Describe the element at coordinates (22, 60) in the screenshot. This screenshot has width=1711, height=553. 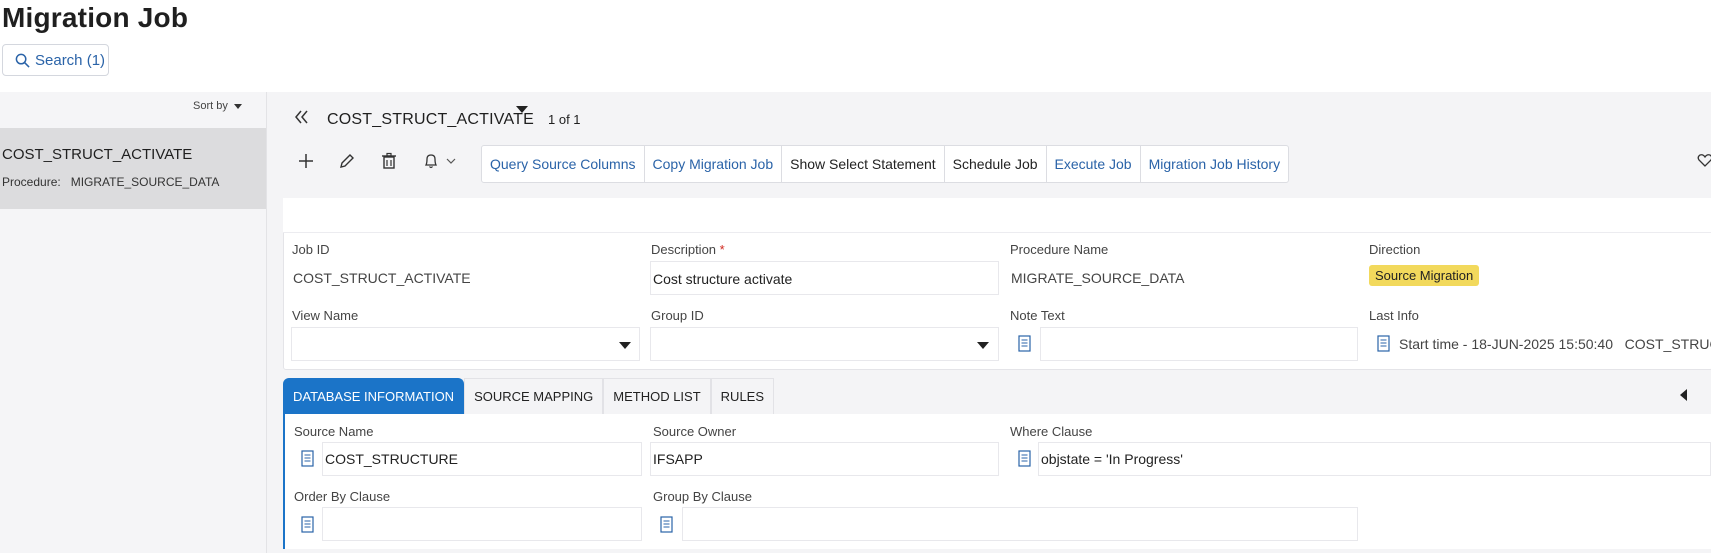
I see `search-icon` at that location.